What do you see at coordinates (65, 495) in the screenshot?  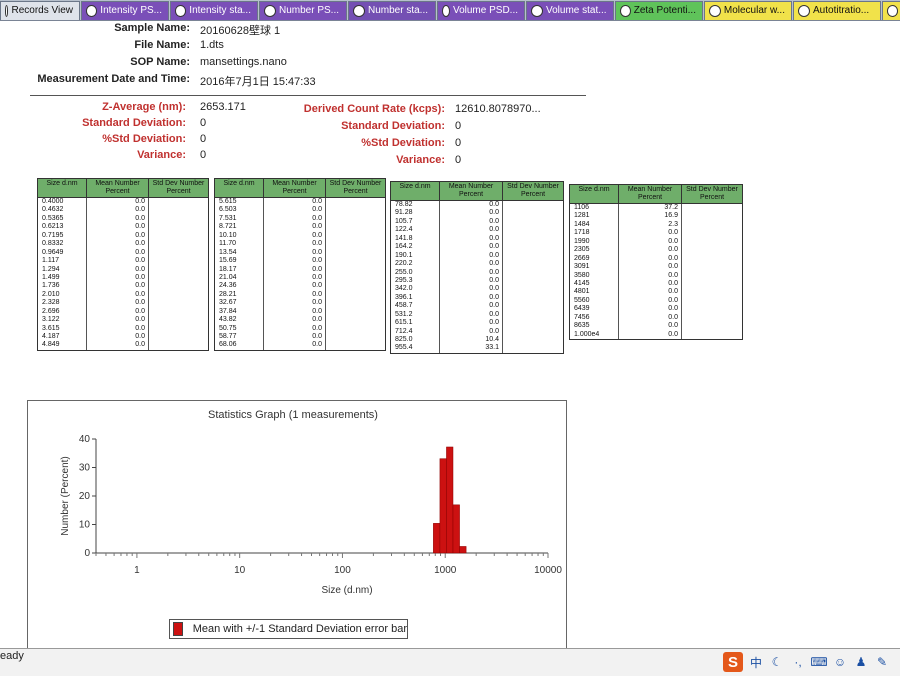 I see `y-axis-label: Number (Percent)` at bounding box center [65, 495].